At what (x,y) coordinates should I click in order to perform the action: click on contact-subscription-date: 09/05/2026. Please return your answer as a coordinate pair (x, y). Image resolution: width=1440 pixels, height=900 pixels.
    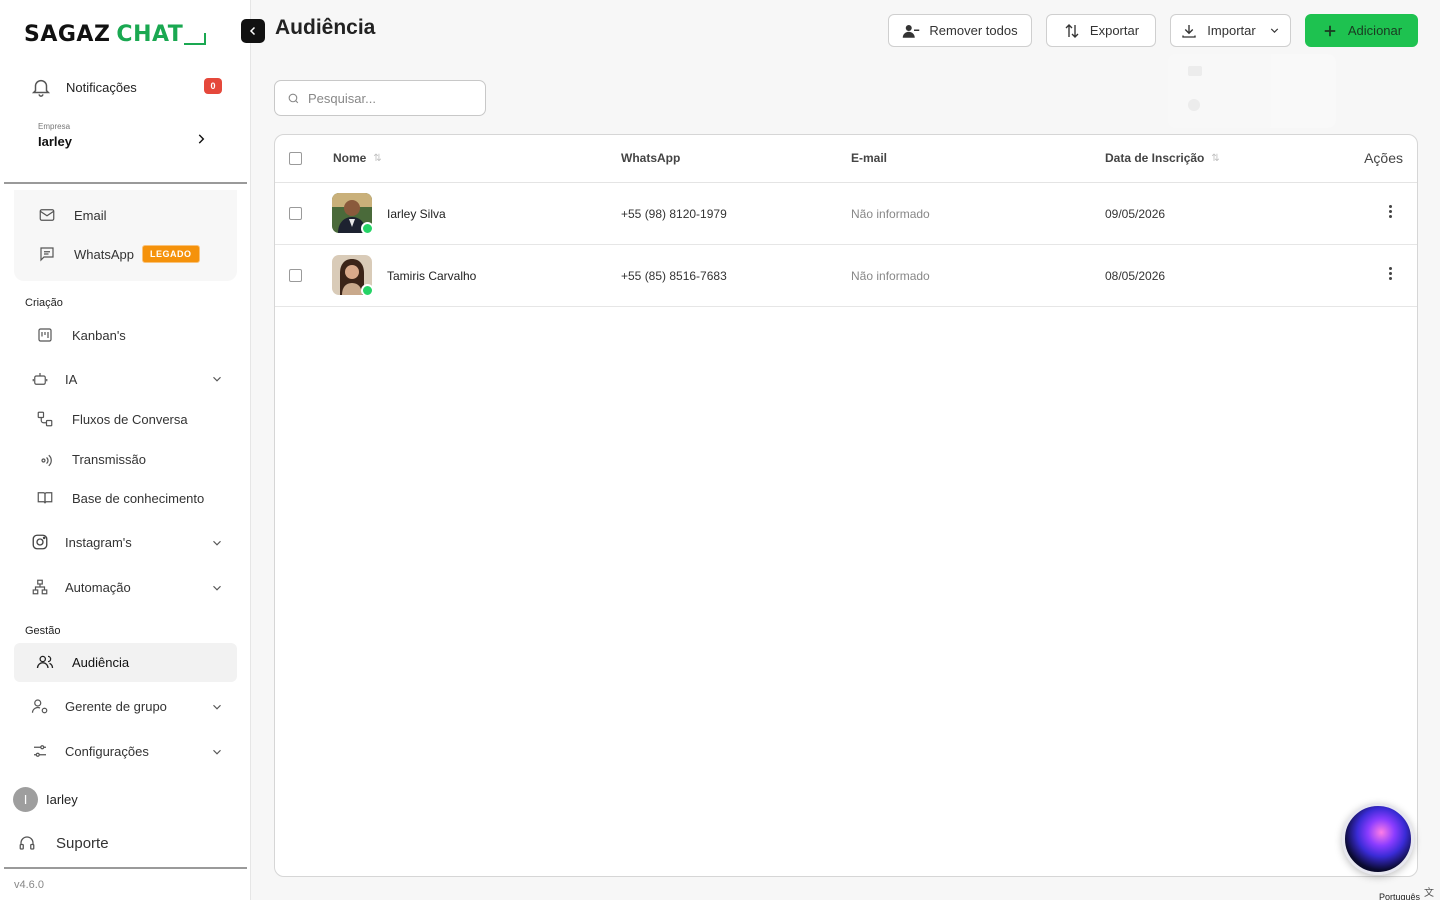
    Looking at the image, I should click on (1135, 214).